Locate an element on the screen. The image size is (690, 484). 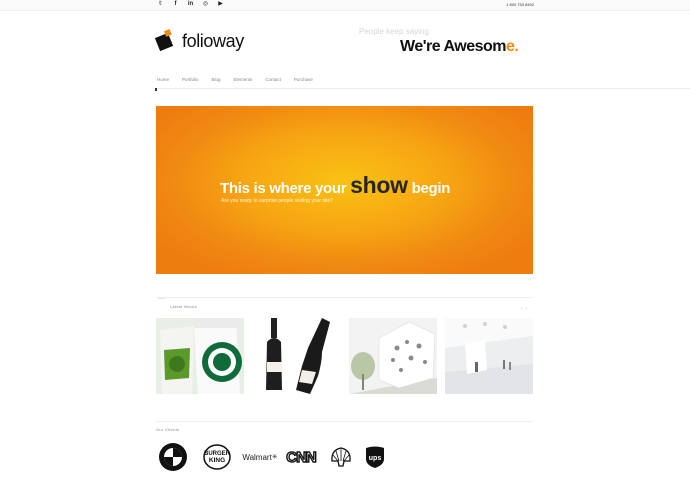
social-links: 𝕥 f in ◎ ▶ is located at coordinates (190, 4).